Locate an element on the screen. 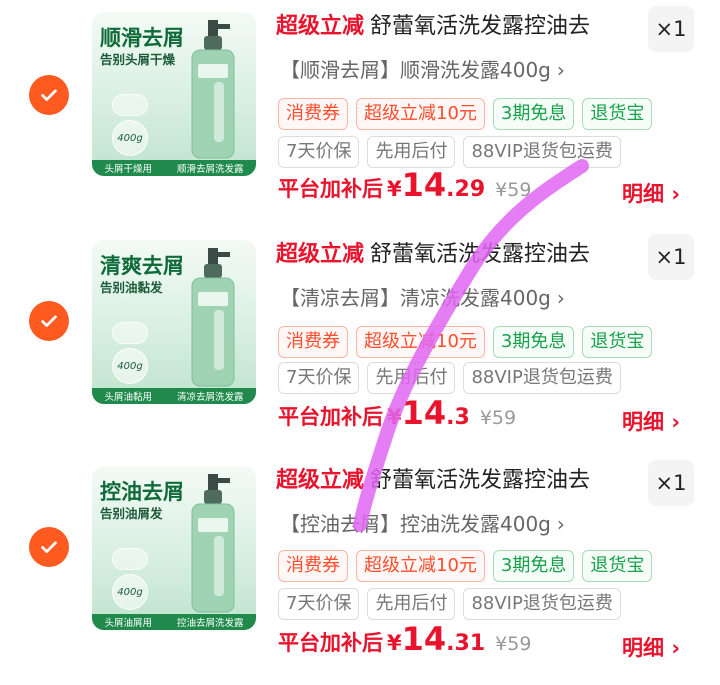 The image size is (720, 685). image-subtitle: 告别油黏发 is located at coordinates (131, 287).